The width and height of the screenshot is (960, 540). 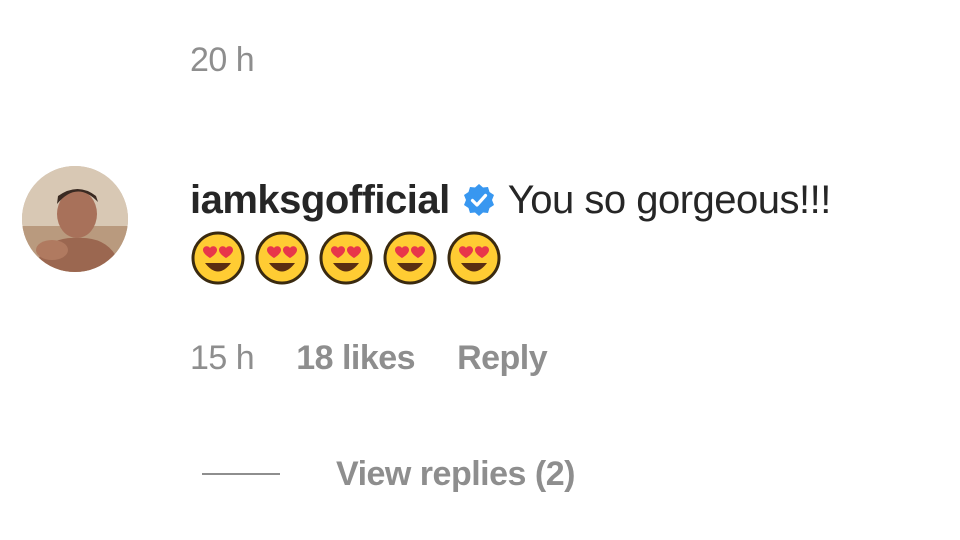 I want to click on view-replies-label: View replies (2), so click(x=455, y=474).